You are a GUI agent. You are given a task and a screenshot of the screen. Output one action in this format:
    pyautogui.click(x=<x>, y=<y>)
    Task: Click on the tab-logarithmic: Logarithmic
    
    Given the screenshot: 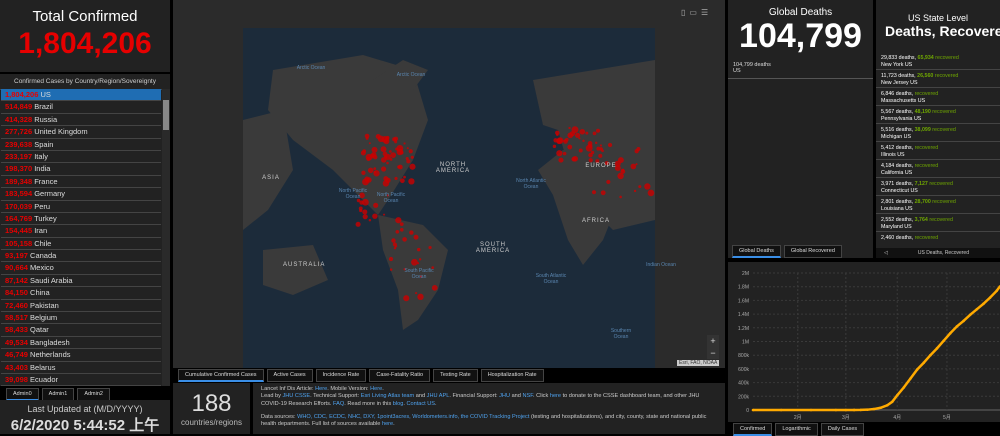 What is the action you would take?
    pyautogui.click(x=796, y=429)
    